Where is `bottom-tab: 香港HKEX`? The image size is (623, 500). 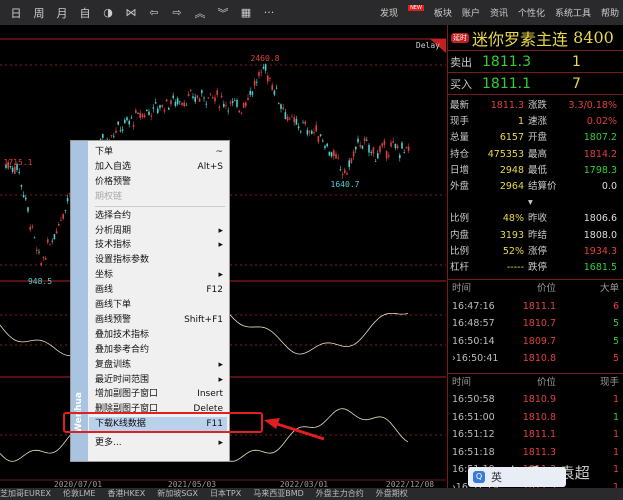
bottom-tab: 香港HKEX is located at coordinates (126, 494).